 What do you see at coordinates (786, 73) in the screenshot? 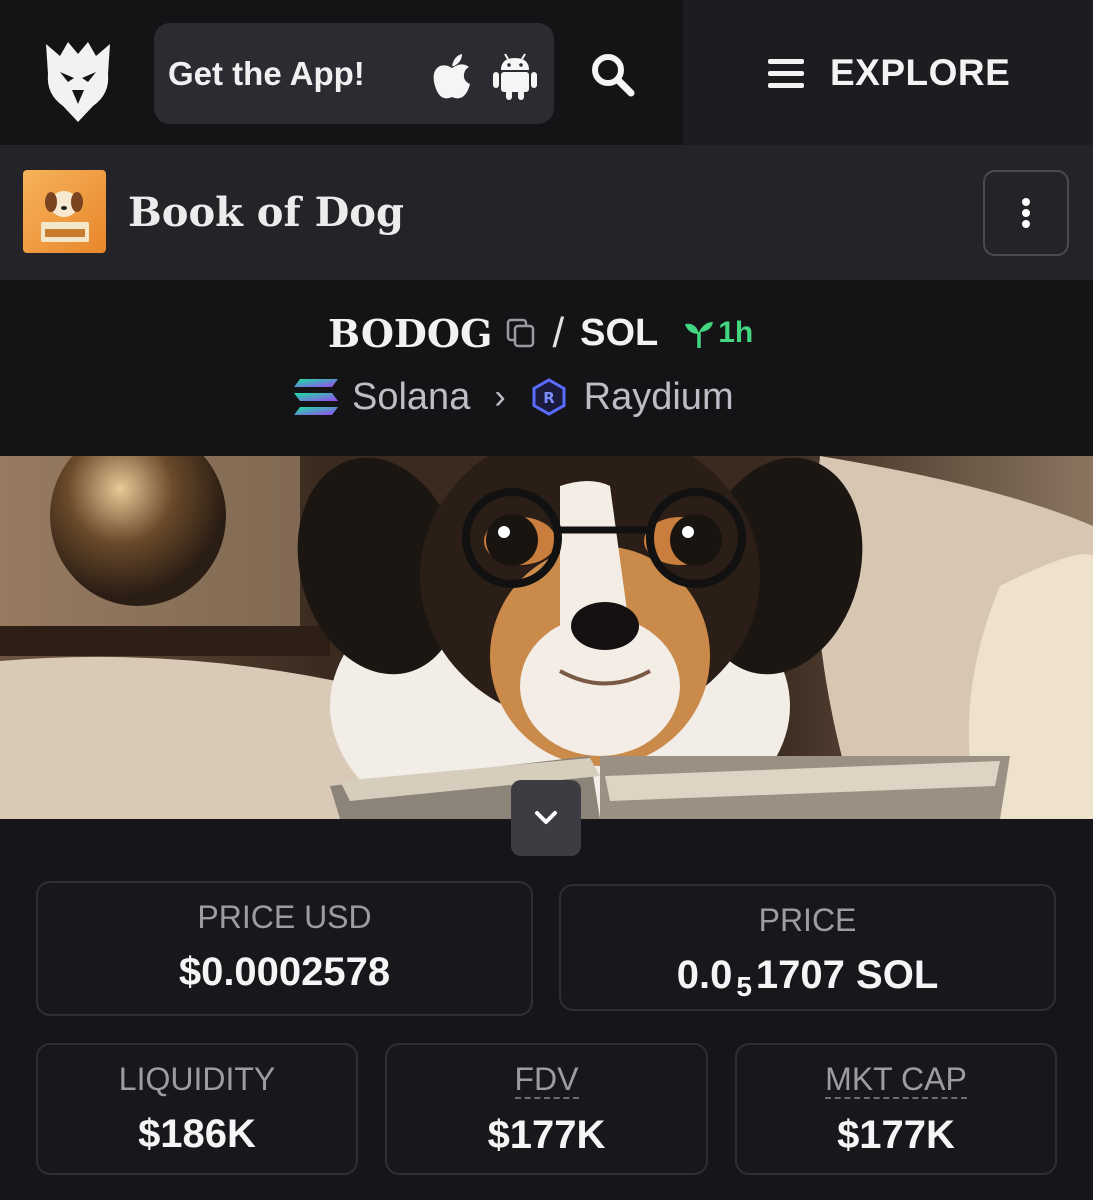
I see `hamburger-icon` at bounding box center [786, 73].